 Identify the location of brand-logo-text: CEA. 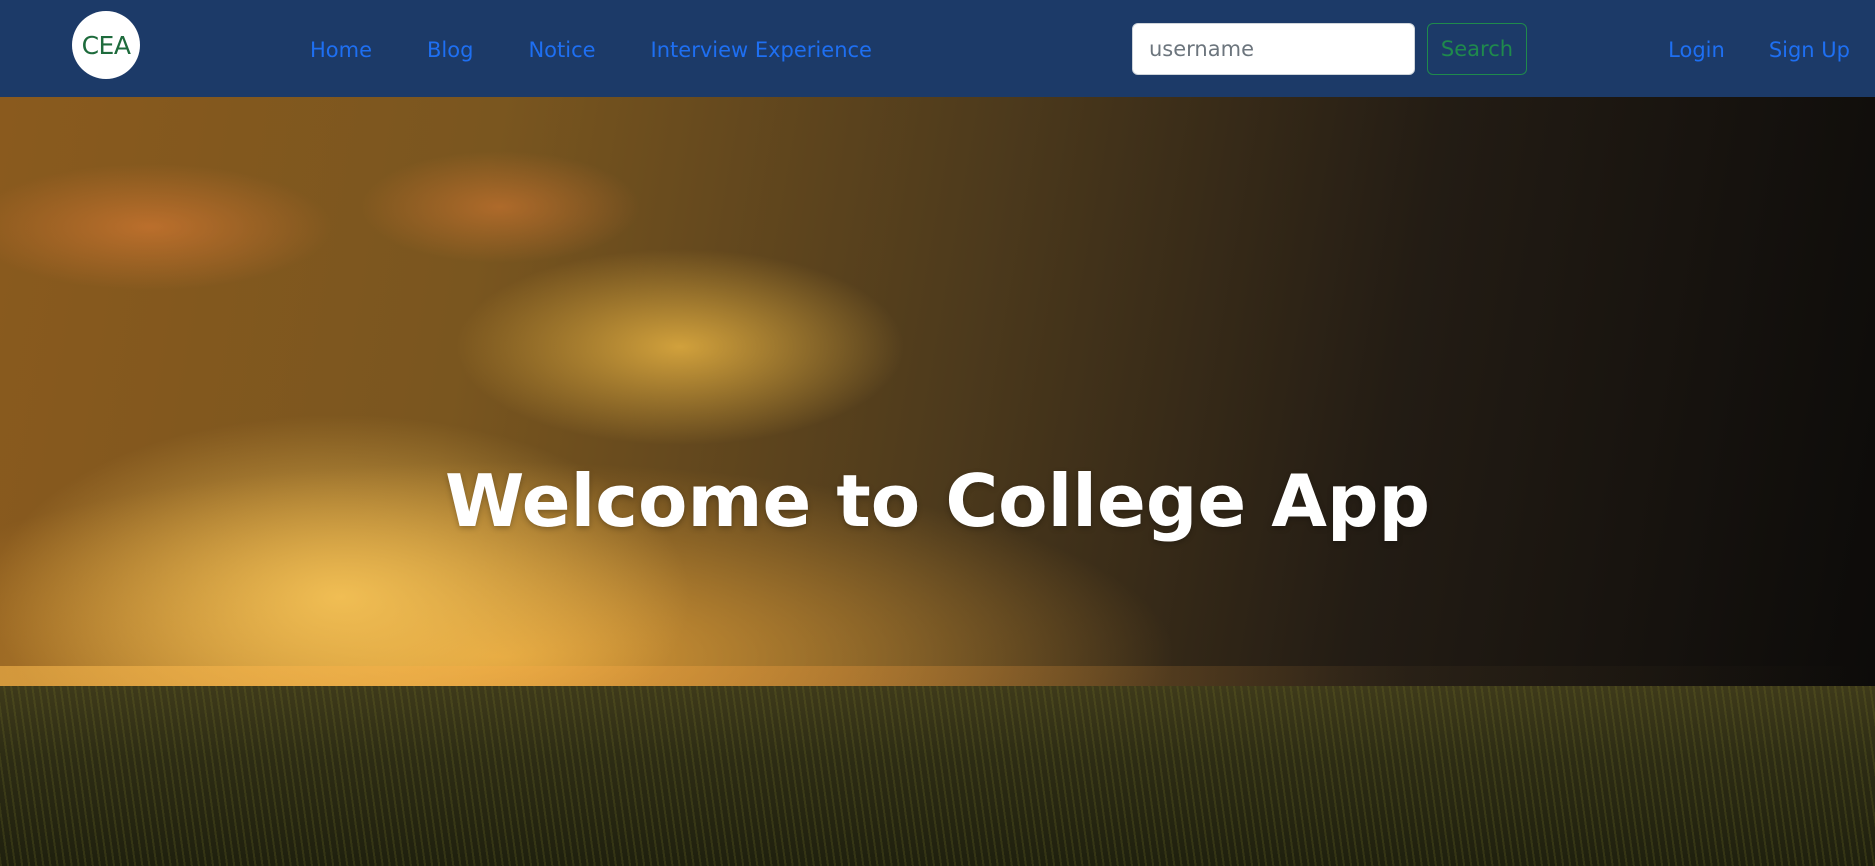
(106, 45).